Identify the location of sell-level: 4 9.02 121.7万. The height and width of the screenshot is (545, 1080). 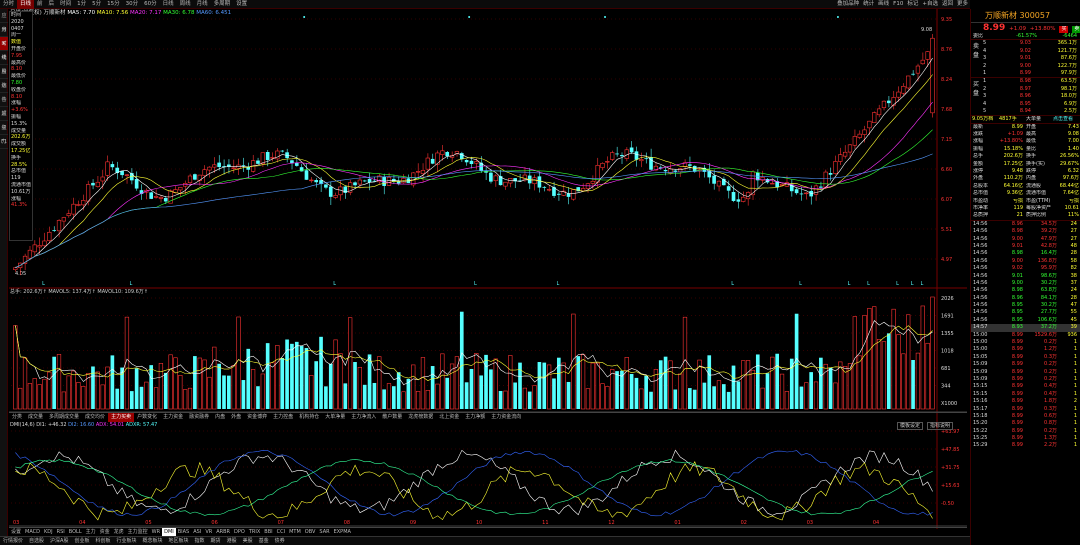
(1025, 51).